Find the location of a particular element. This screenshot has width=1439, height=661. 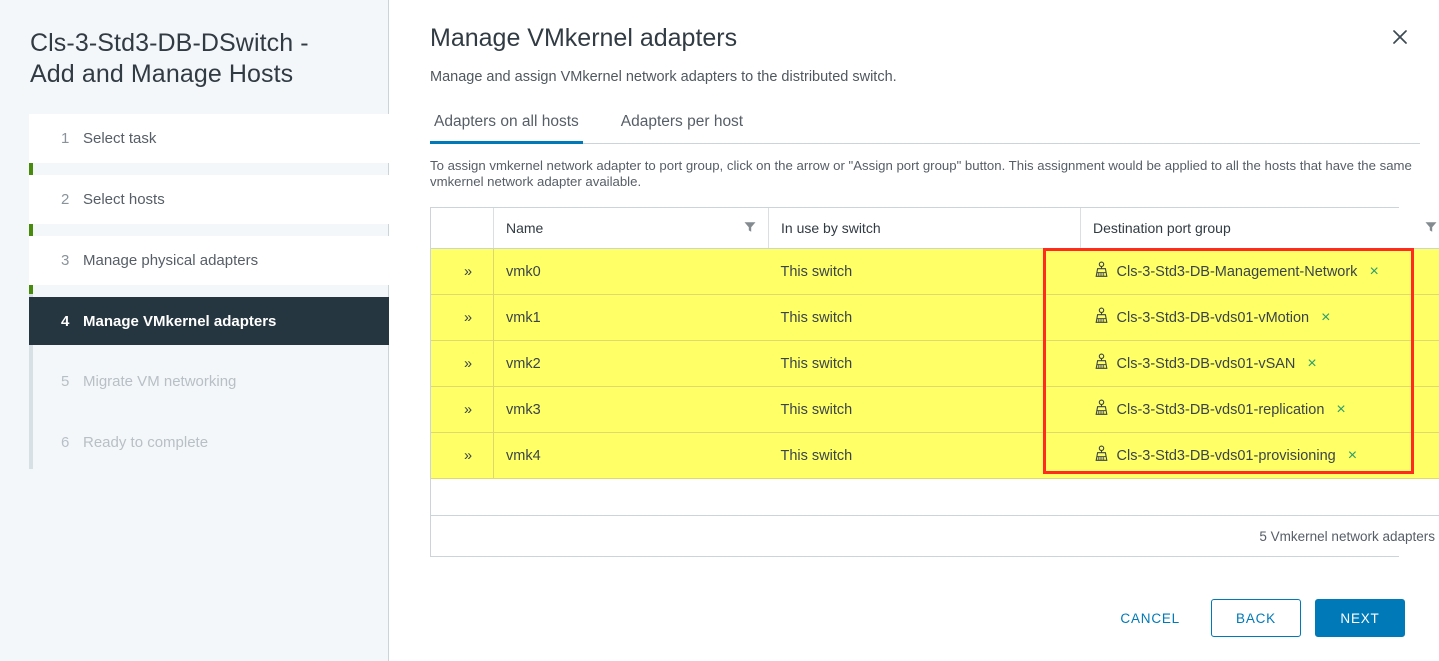

table-footer-count: 5 Vmkernel network adapters is located at coordinates (935, 535).